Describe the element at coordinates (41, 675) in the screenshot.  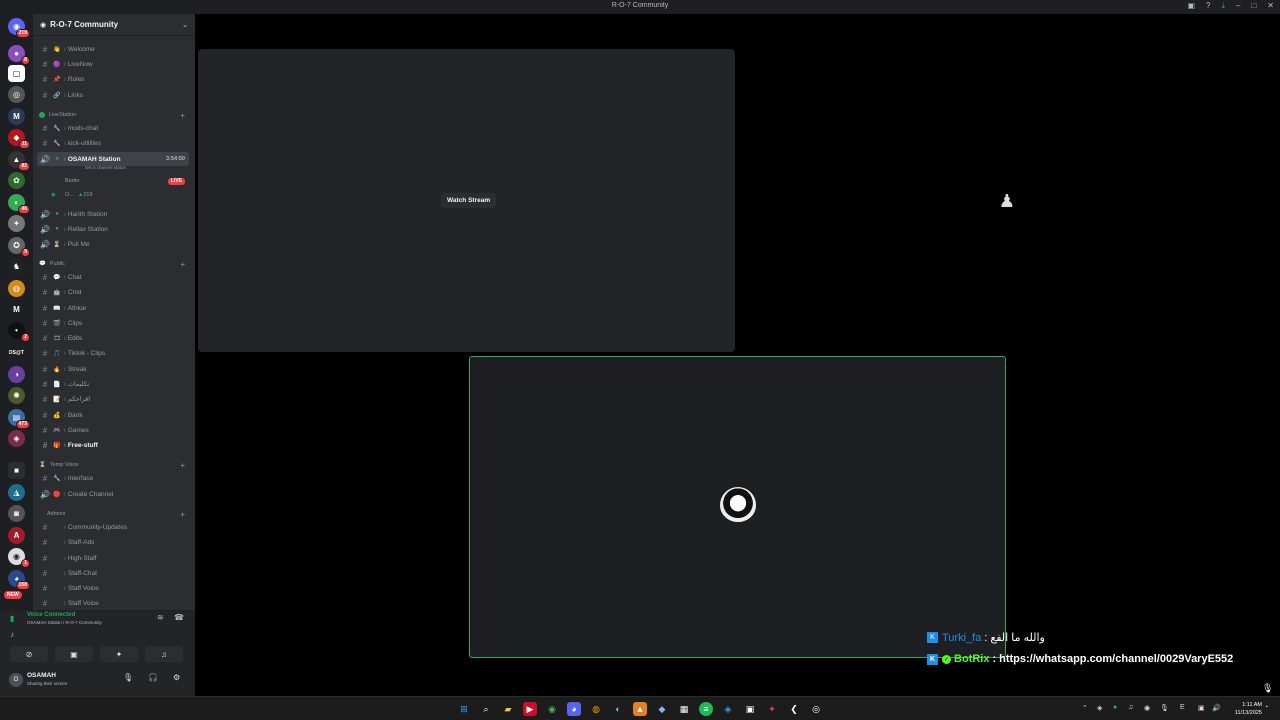
I see `username: OSAMAH` at that location.